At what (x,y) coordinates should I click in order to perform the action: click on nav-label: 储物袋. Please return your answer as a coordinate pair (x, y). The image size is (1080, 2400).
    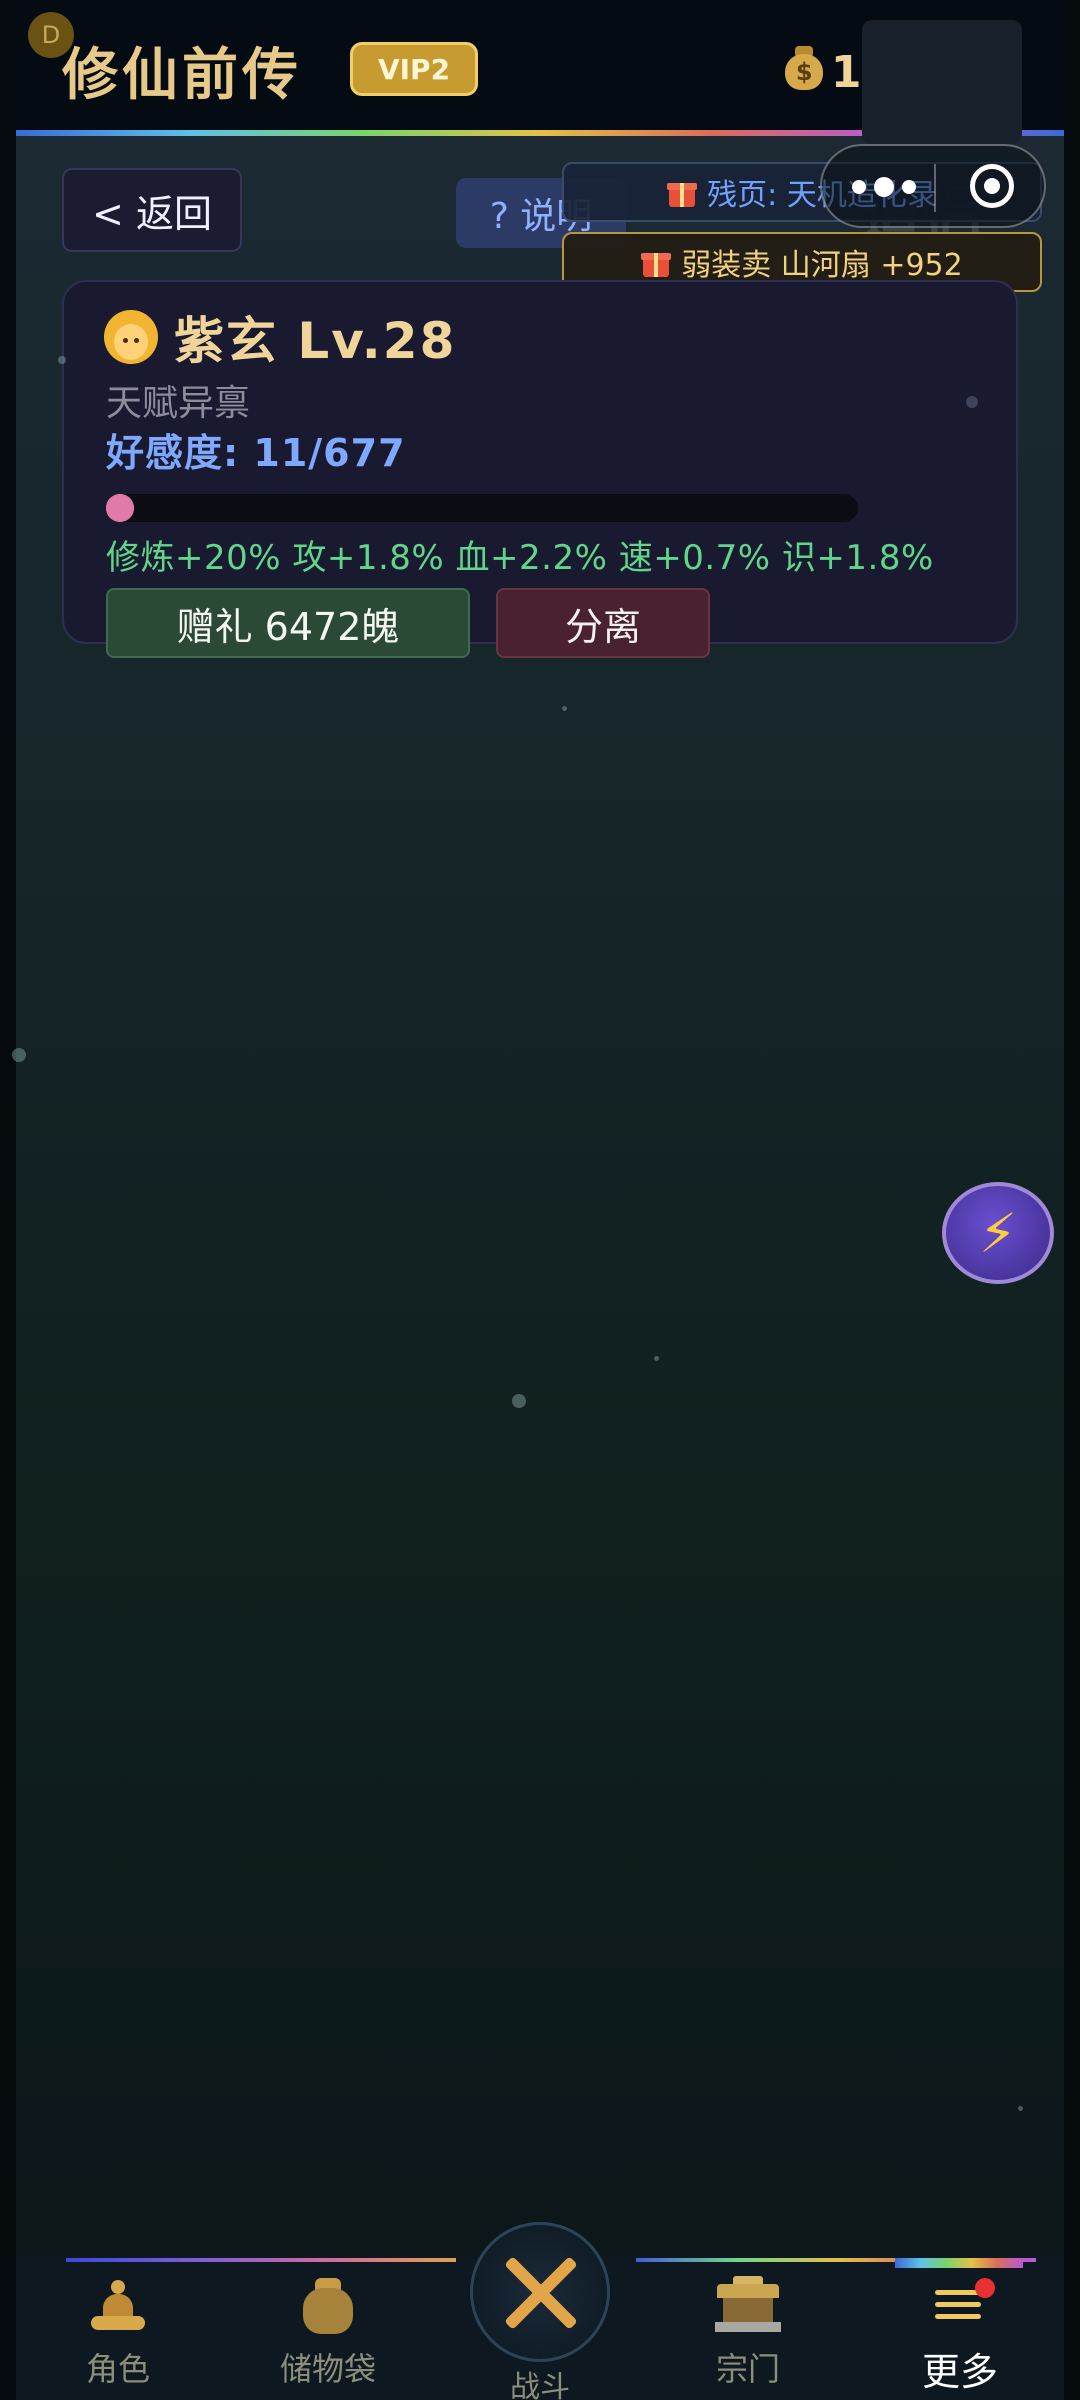
    Looking at the image, I should click on (327, 2369).